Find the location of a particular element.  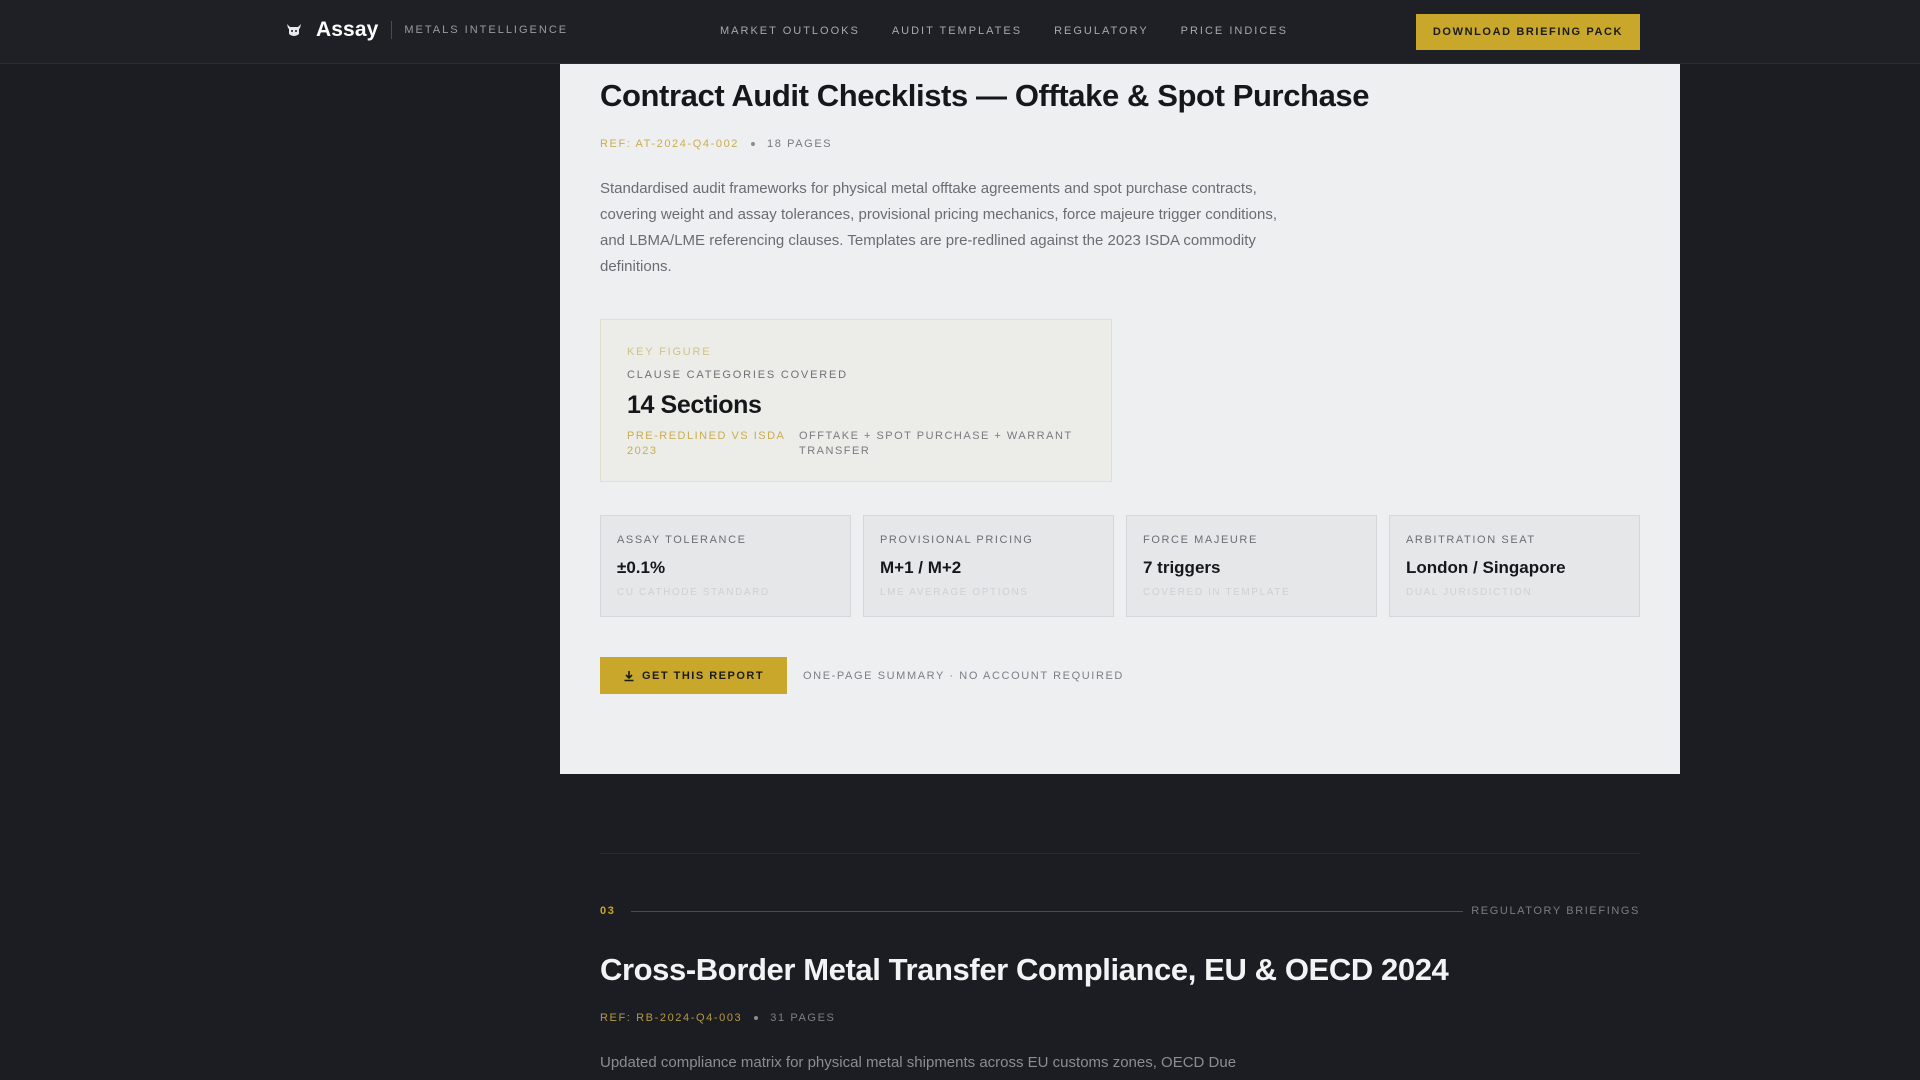

section-category: REGULATORY BRIEFINGS is located at coordinates (1555, 911).